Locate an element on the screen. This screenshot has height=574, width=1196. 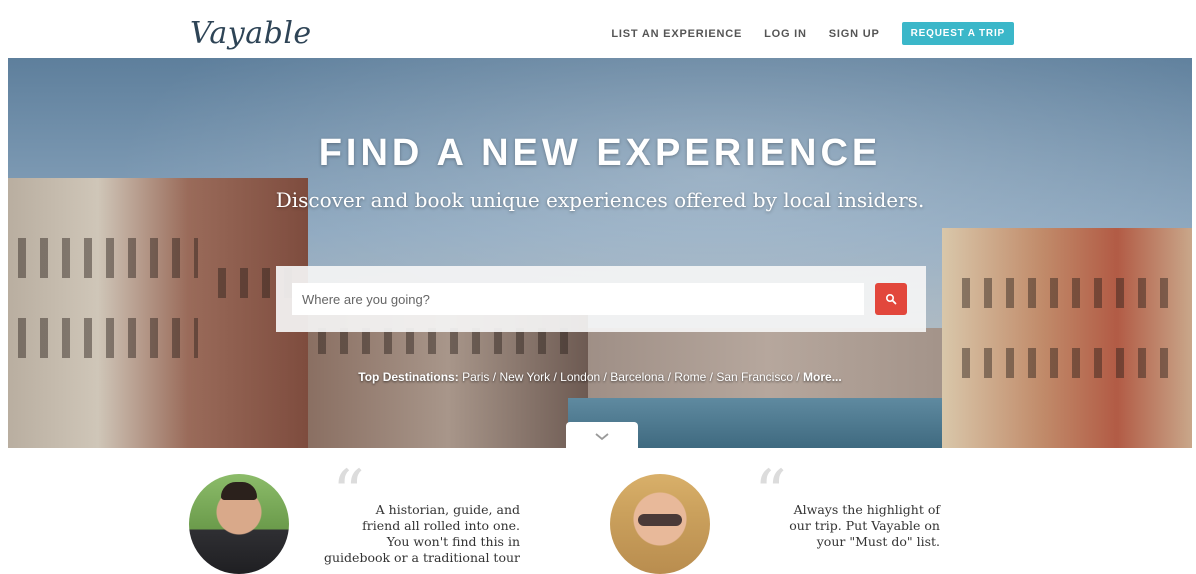
avatar-sunglasses is located at coordinates (660, 520).